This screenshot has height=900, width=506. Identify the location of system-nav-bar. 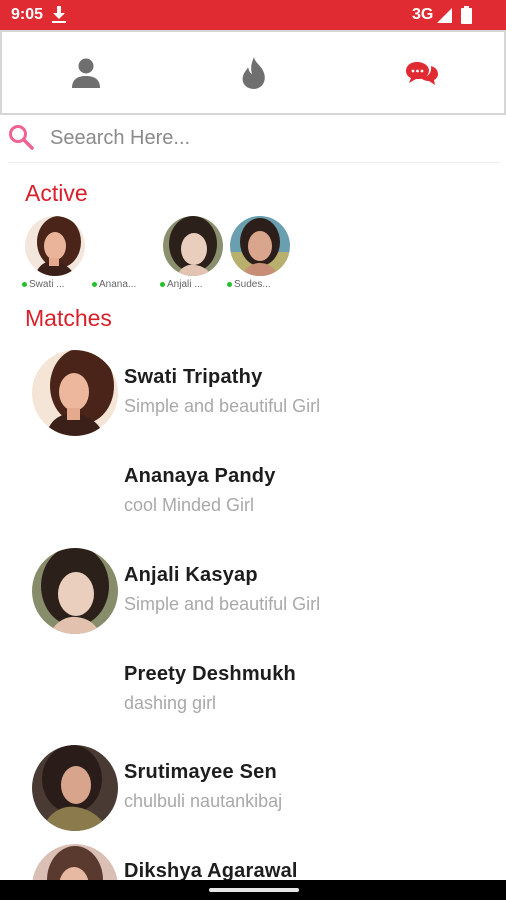
(253, 890).